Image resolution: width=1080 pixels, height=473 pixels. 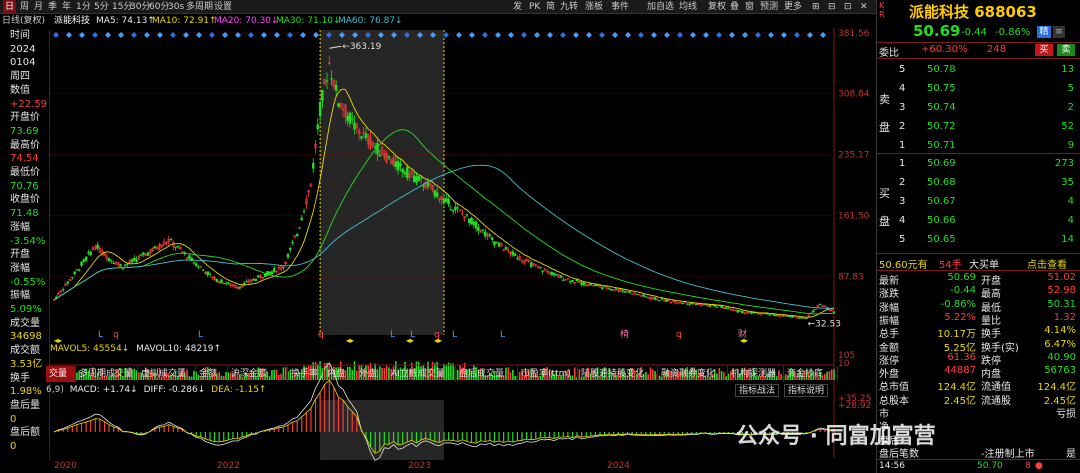 I want to click on layout-icon: ⊞, so click(x=816, y=7).